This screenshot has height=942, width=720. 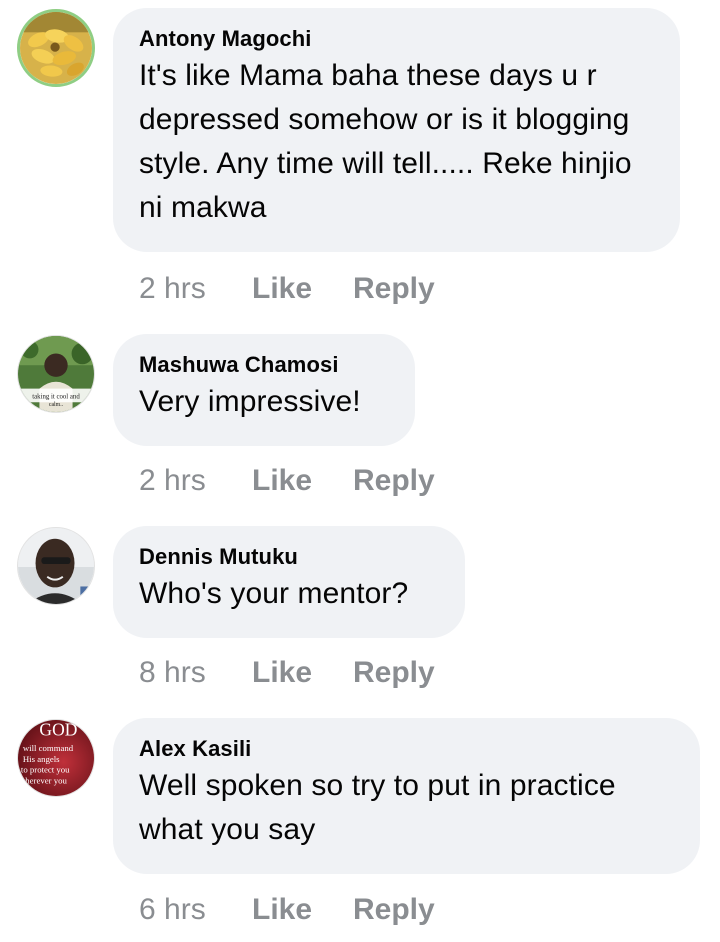 What do you see at coordinates (289, 557) in the screenshot?
I see `comment-author: Dennis Mutuku` at bounding box center [289, 557].